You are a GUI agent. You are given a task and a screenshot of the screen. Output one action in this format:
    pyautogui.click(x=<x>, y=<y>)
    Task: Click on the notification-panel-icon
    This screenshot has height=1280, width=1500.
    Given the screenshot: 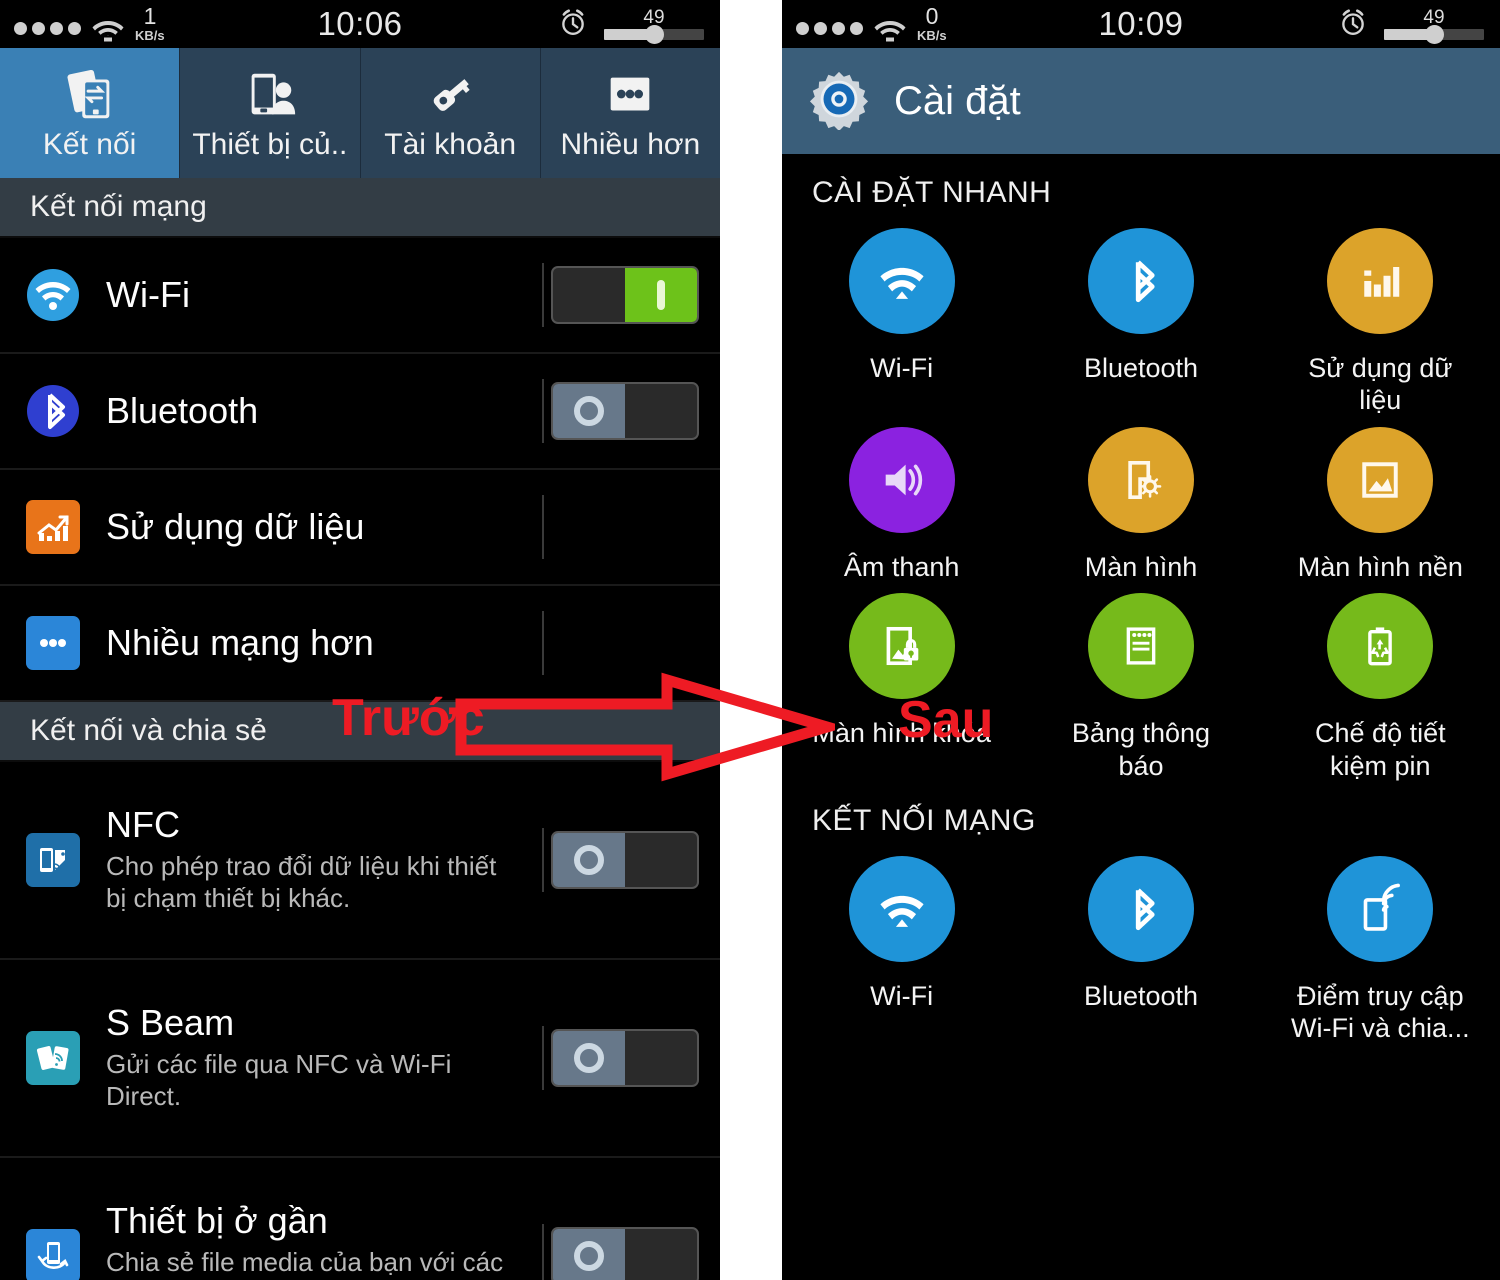 What is the action you would take?
    pyautogui.click(x=1140, y=646)
    